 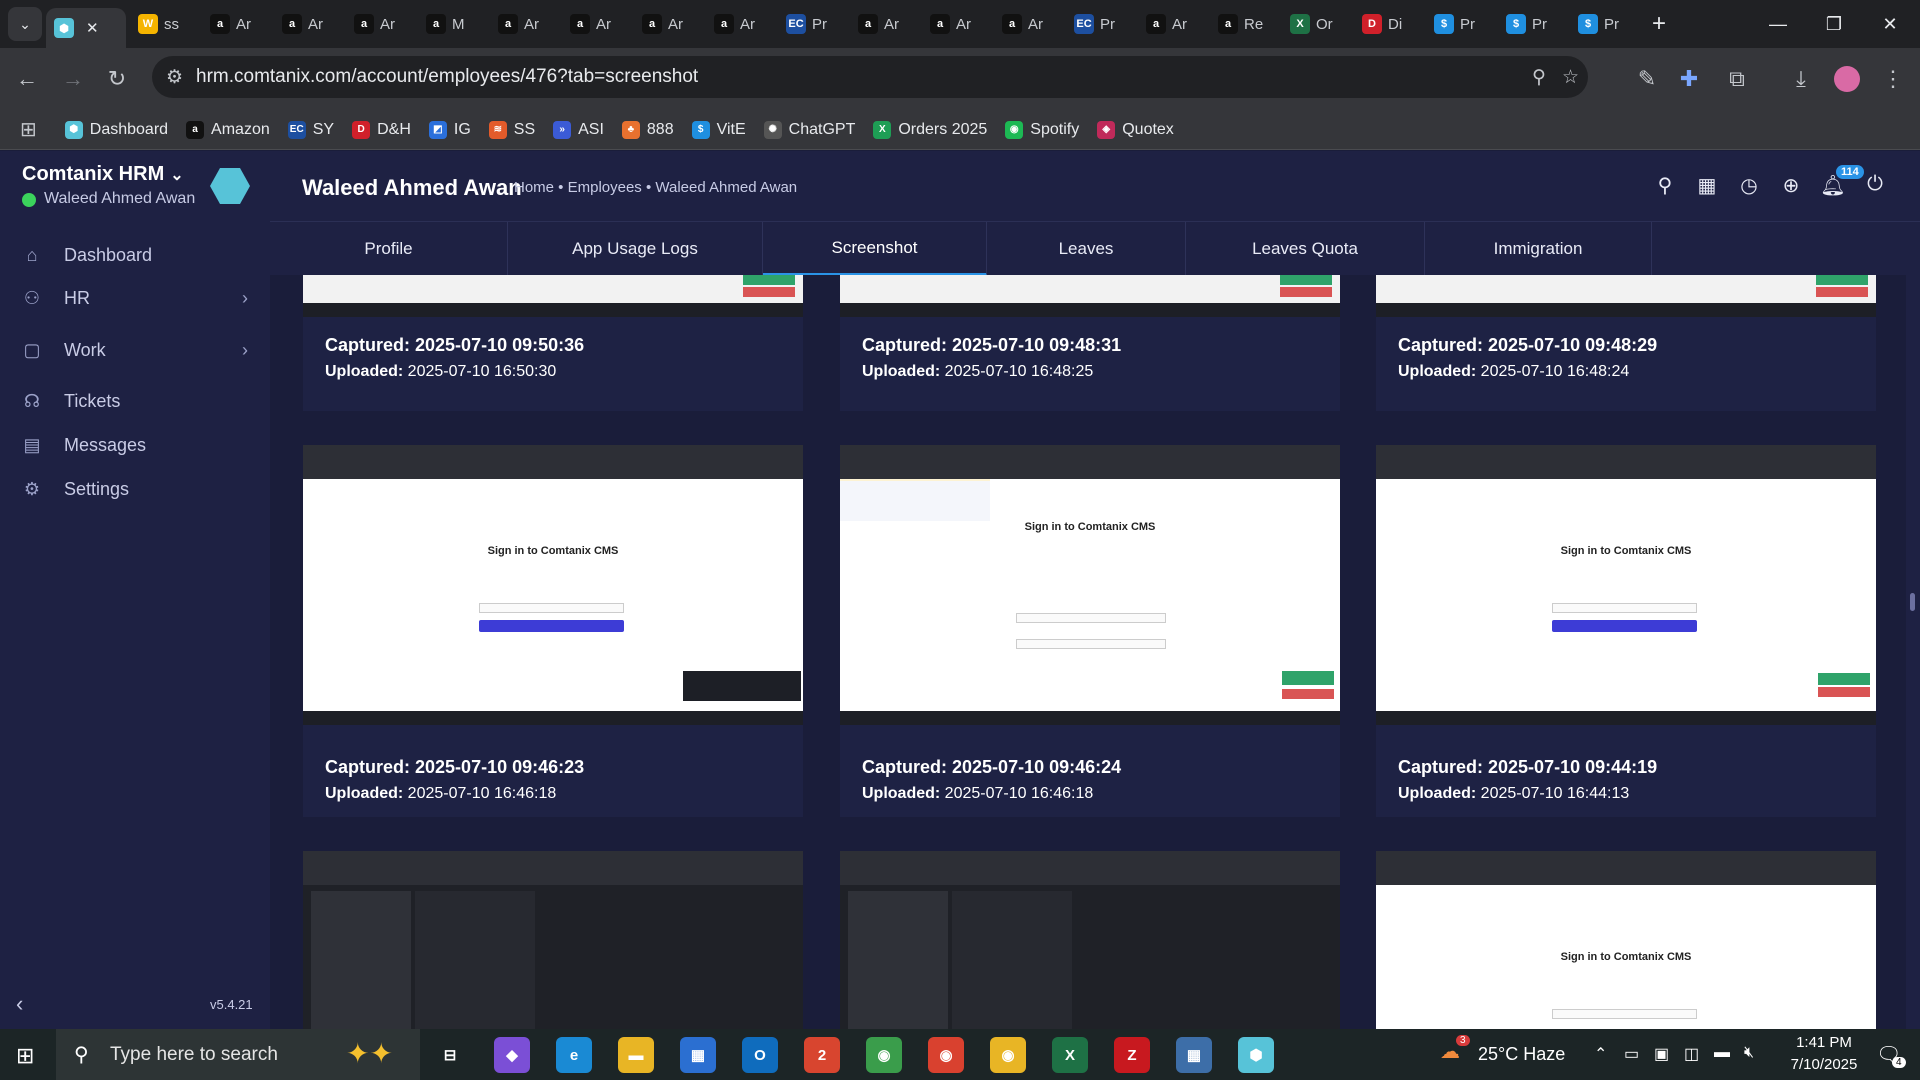 I want to click on windows-start-icon: ⊞, so click(x=25, y=1056).